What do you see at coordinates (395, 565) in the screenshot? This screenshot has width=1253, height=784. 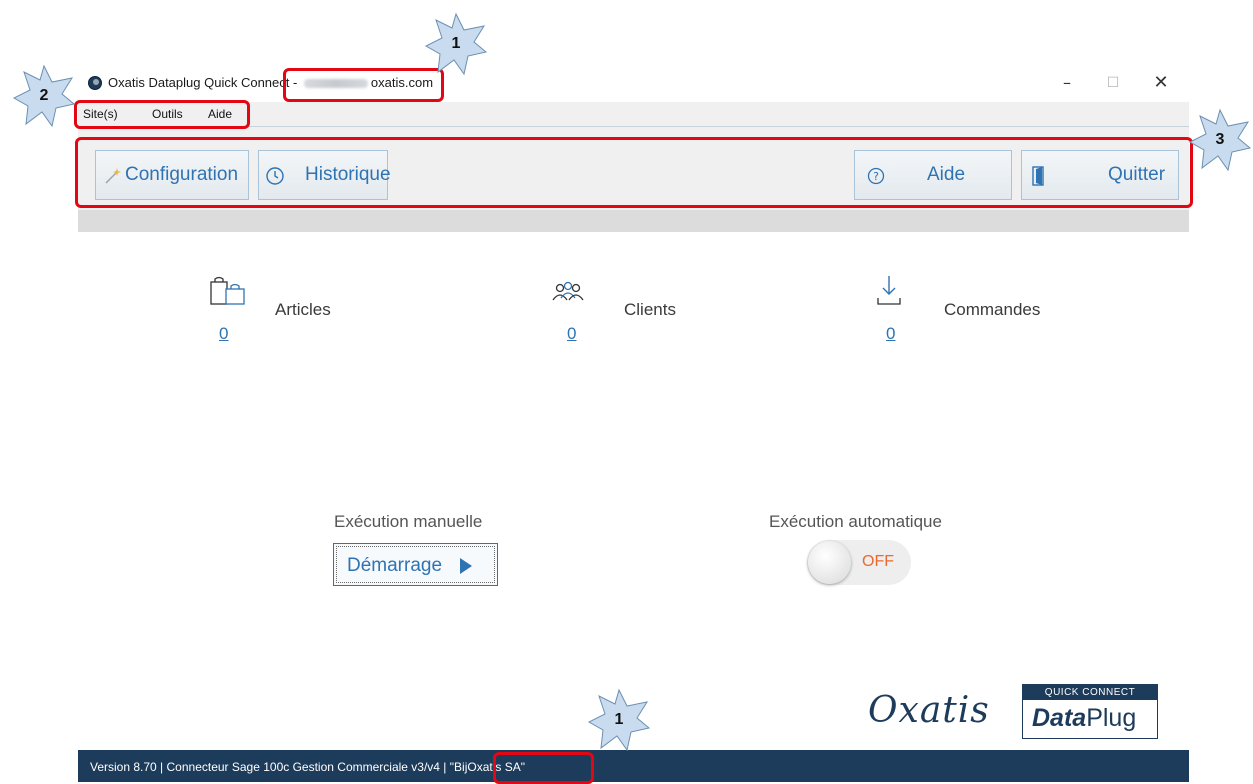 I see `start-button-label: Démarrage` at bounding box center [395, 565].